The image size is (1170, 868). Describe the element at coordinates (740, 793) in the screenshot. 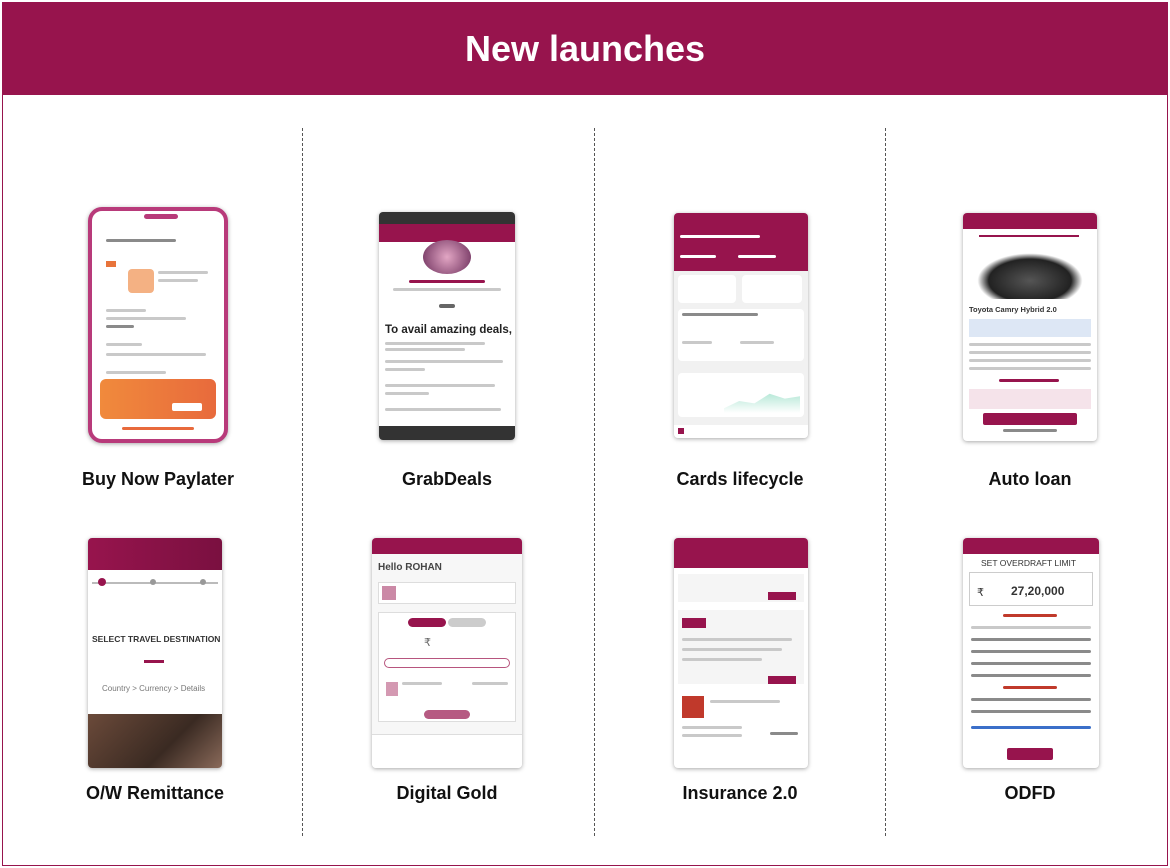

I see `launch-label-insurance: Insurance 2.0` at that location.